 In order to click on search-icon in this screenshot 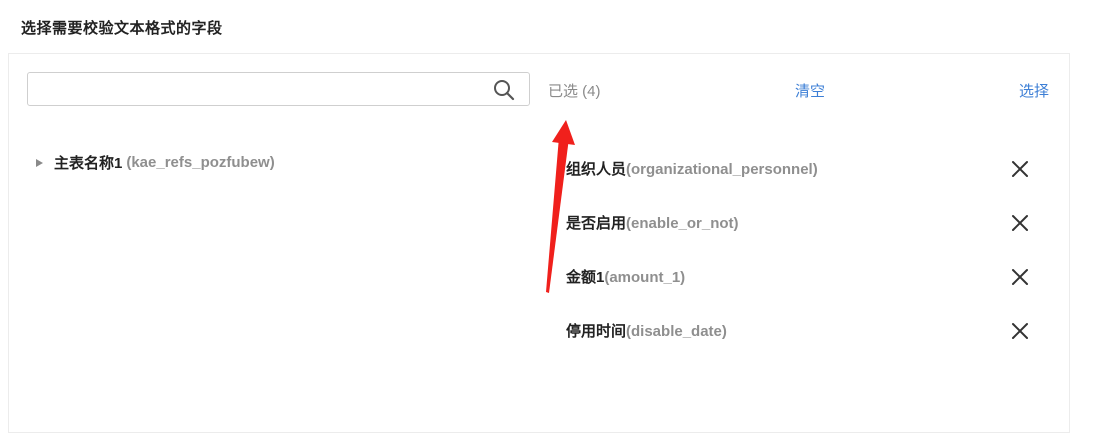, I will do `click(504, 90)`.